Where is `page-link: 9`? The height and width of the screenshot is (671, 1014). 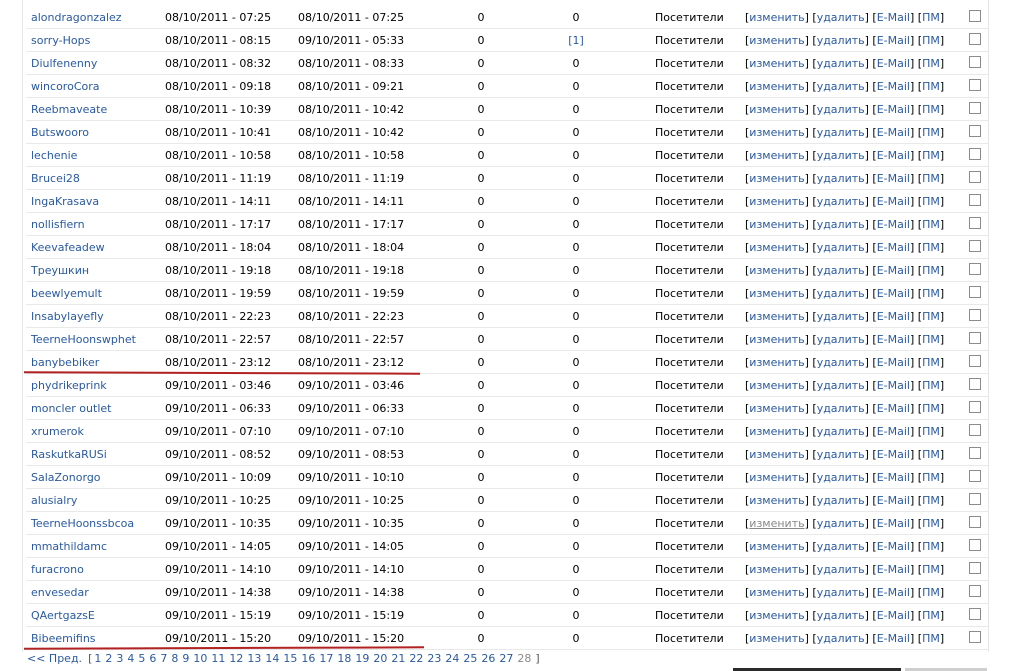
page-link: 9 is located at coordinates (185, 658).